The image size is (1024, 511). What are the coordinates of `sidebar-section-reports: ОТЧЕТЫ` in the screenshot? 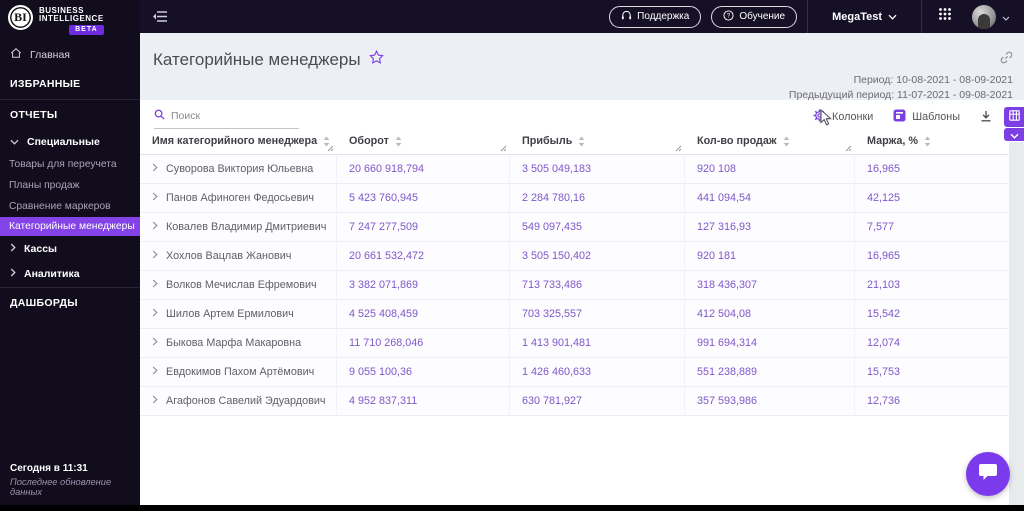 It's located at (70, 115).